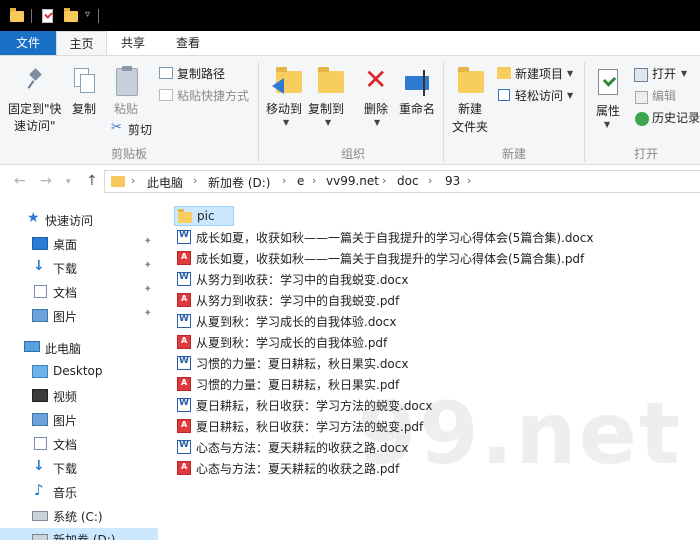 This screenshot has width=700, height=540. Describe the element at coordinates (350, 43) in the screenshot. I see `ribbon-tabs: 文件 主页 共享 查看` at that location.